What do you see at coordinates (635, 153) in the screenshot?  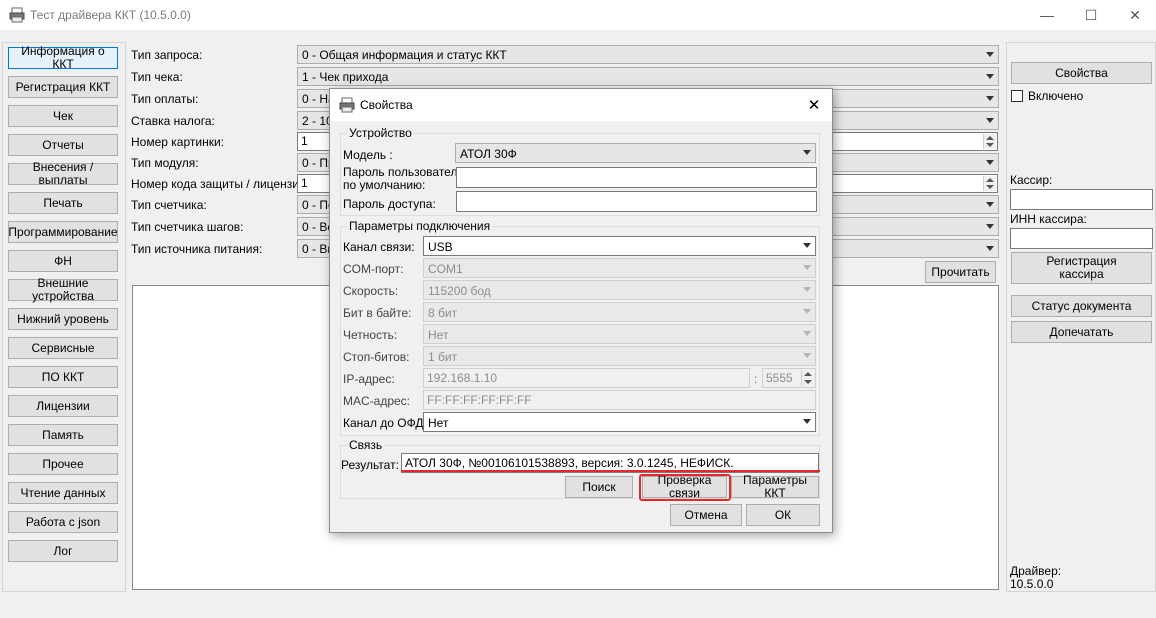 I see `model-select: АТОЛ 30Ф` at bounding box center [635, 153].